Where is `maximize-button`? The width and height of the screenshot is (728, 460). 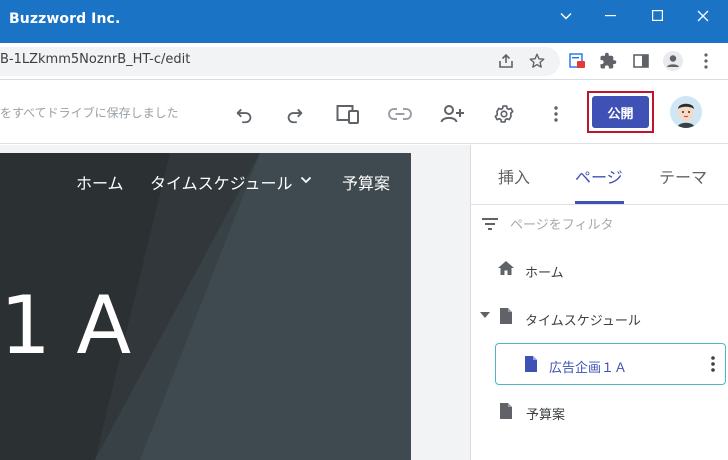 maximize-button is located at coordinates (657, 15).